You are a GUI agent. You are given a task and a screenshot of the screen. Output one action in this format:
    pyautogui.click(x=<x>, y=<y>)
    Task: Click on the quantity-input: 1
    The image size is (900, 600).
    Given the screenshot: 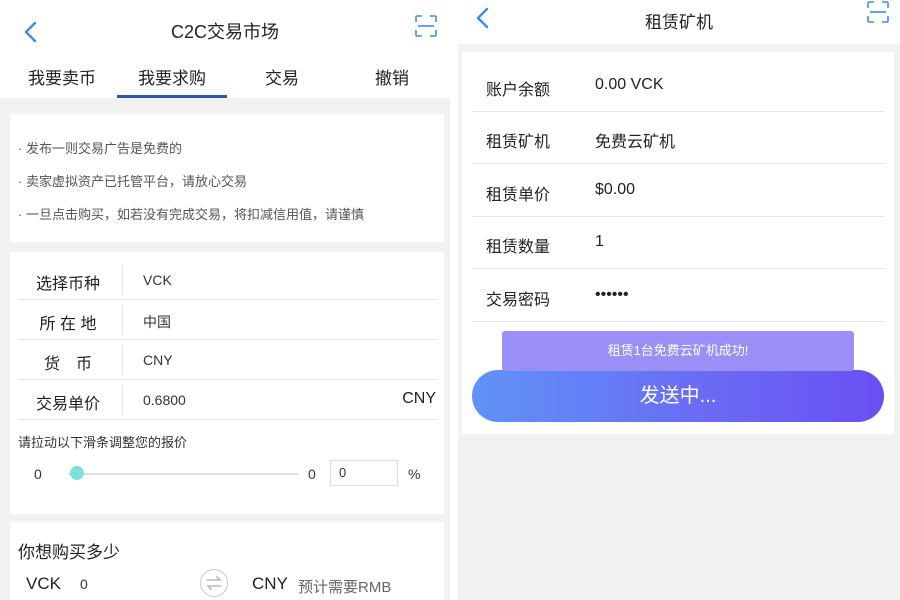 What is the action you would take?
    pyautogui.click(x=599, y=242)
    